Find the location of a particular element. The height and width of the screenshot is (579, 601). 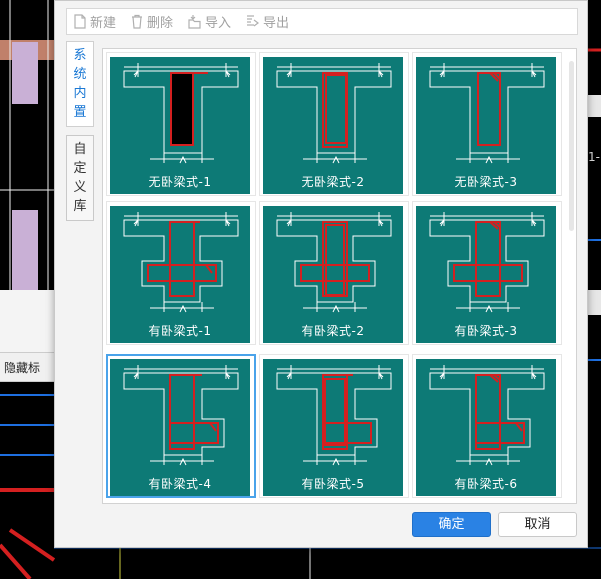

export-button: 导出 is located at coordinates (267, 21).